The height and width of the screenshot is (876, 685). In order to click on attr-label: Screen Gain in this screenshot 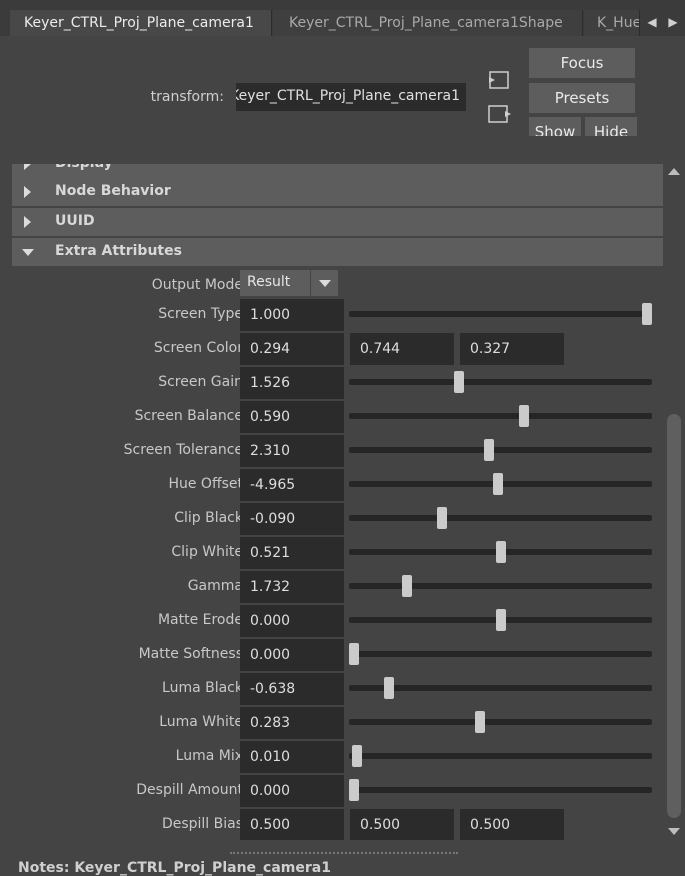, I will do `click(200, 382)`.